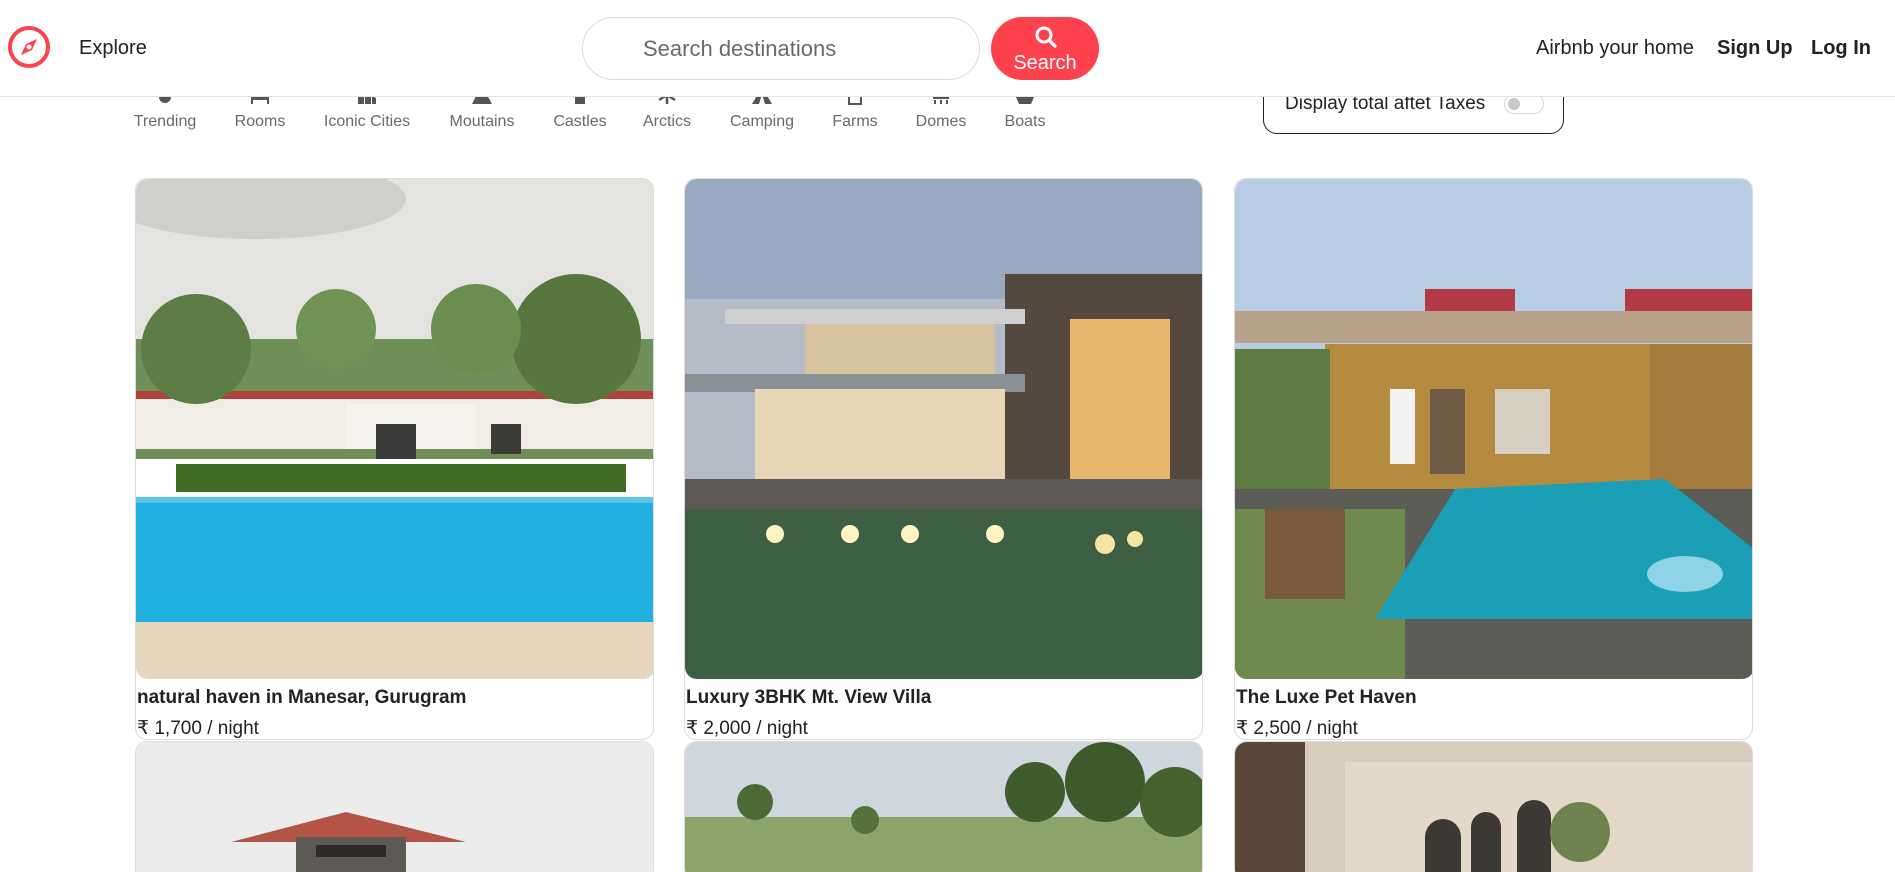 The image size is (1895, 872). Describe the element at coordinates (1514, 104) in the screenshot. I see `switch-knob` at that location.